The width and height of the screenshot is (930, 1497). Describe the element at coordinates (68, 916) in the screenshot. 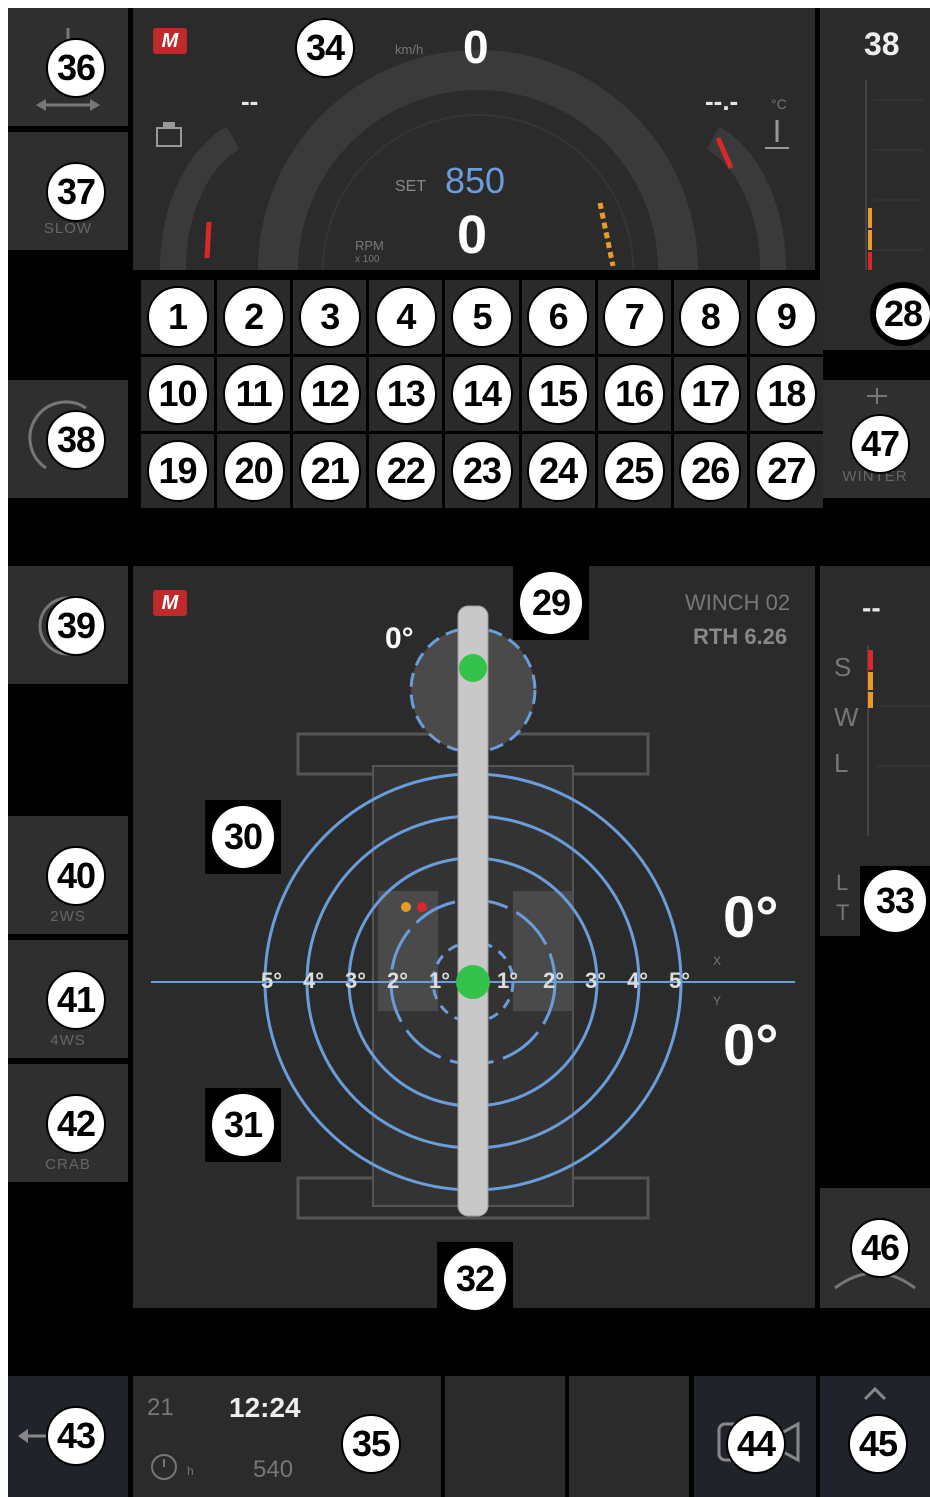

I see `2ws-label: 2WS` at that location.